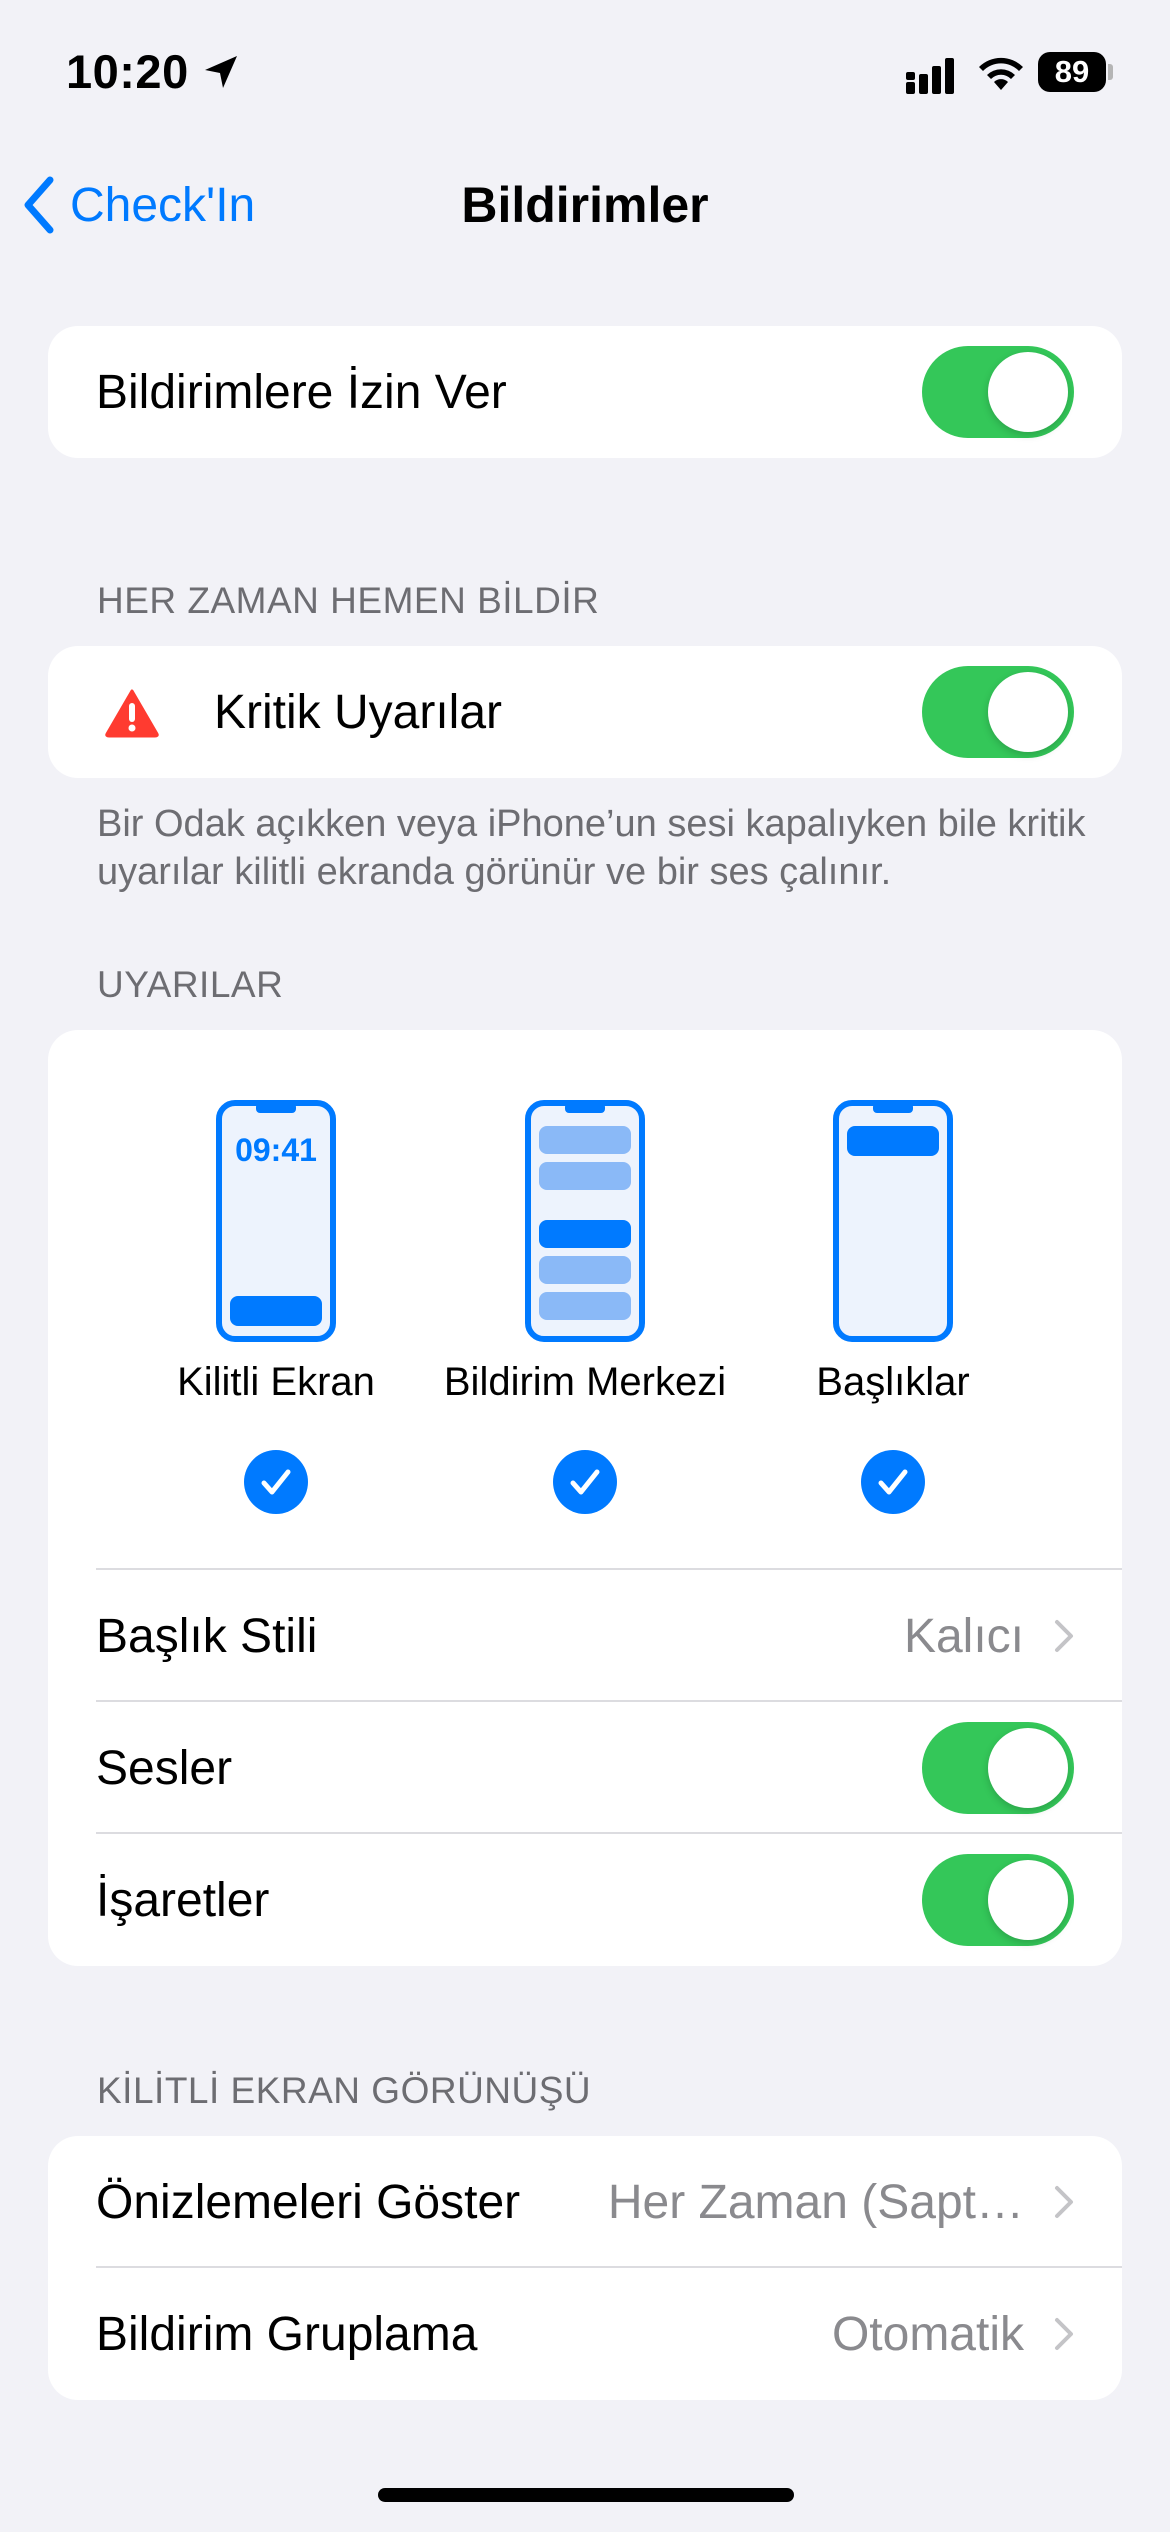  What do you see at coordinates (221, 72) in the screenshot?
I see `location-arrow-icon` at bounding box center [221, 72].